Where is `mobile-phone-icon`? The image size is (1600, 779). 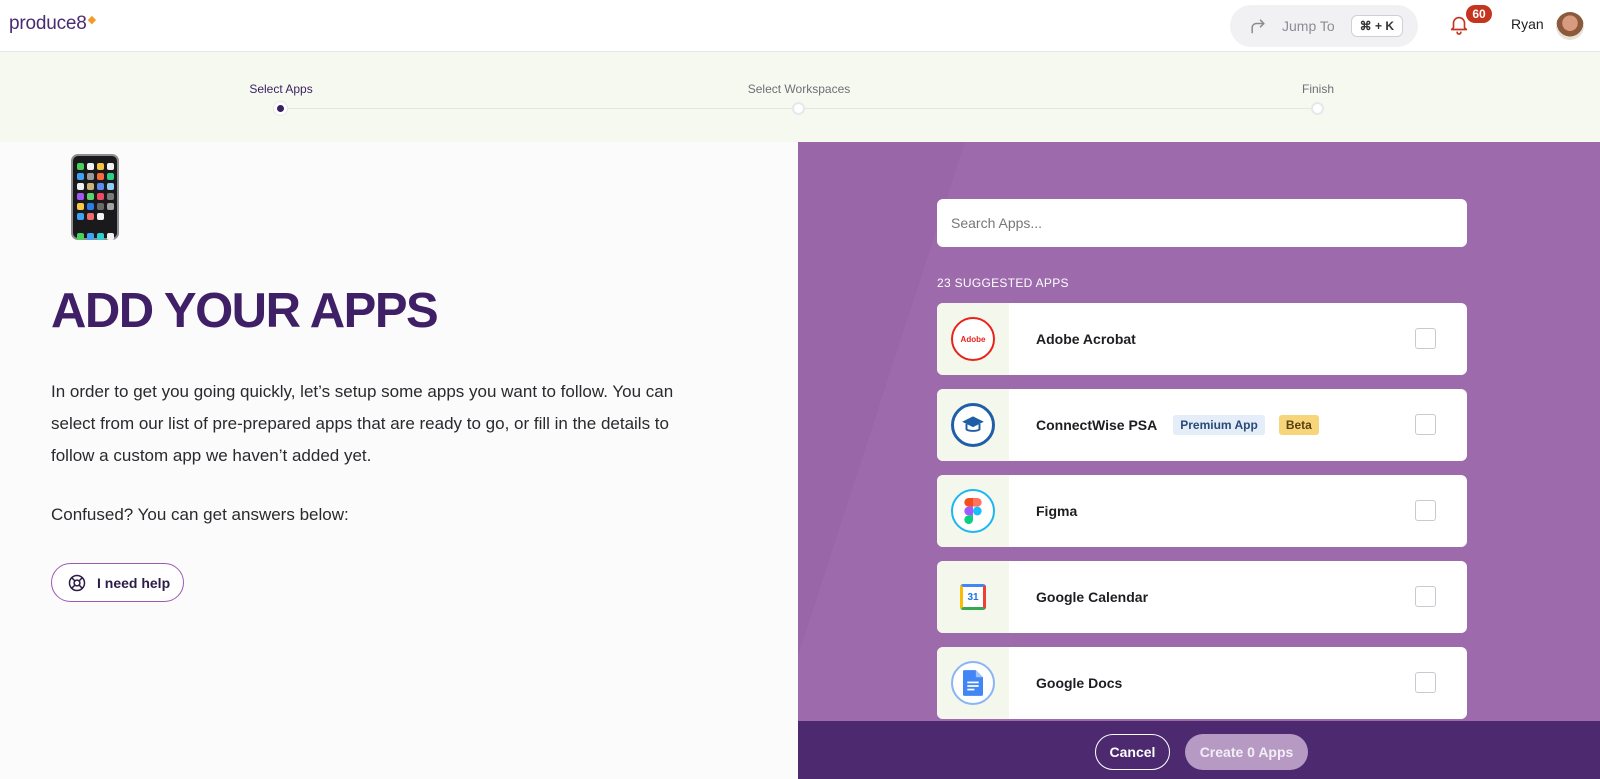 mobile-phone-icon is located at coordinates (95, 197).